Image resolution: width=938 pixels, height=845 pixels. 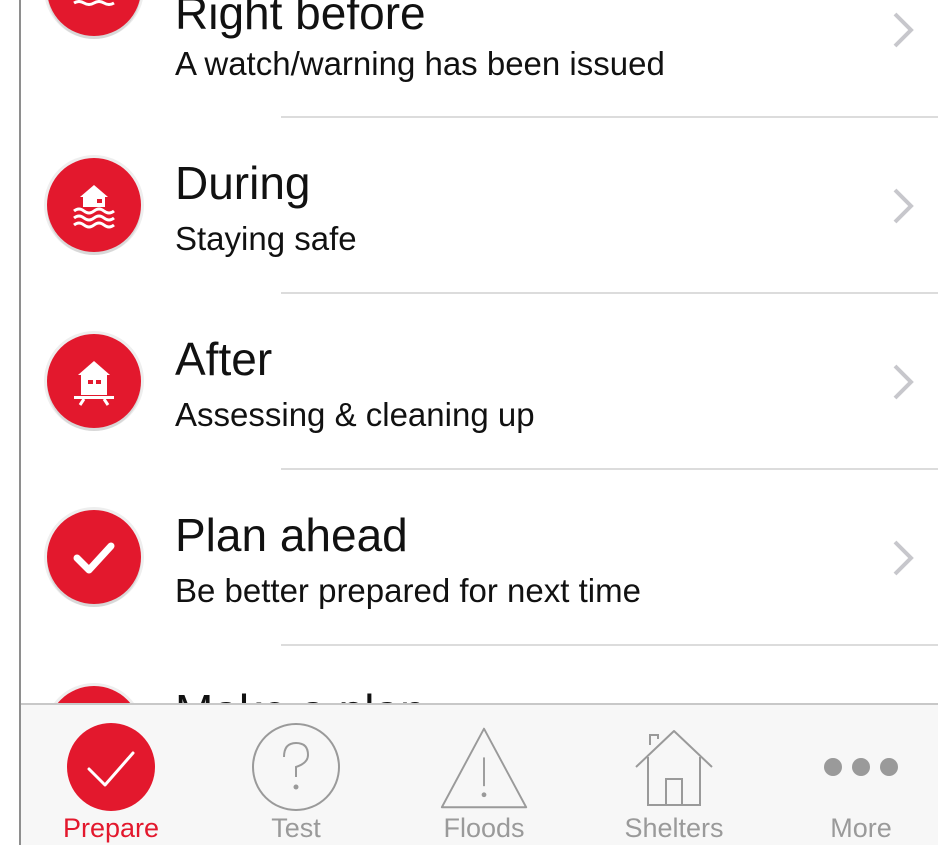 I want to click on list-item-title: During, so click(x=243, y=183).